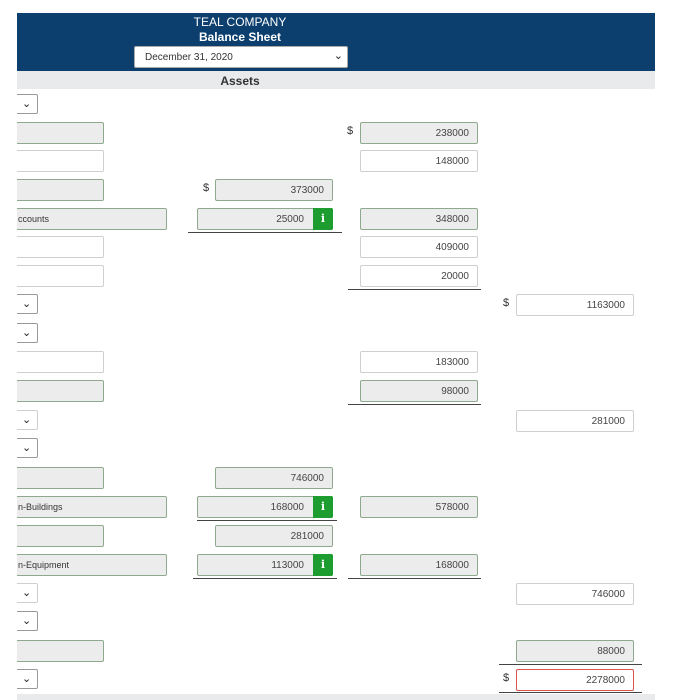 The width and height of the screenshot is (691, 700). What do you see at coordinates (419, 276) in the screenshot?
I see `amount-input: 20000` at bounding box center [419, 276].